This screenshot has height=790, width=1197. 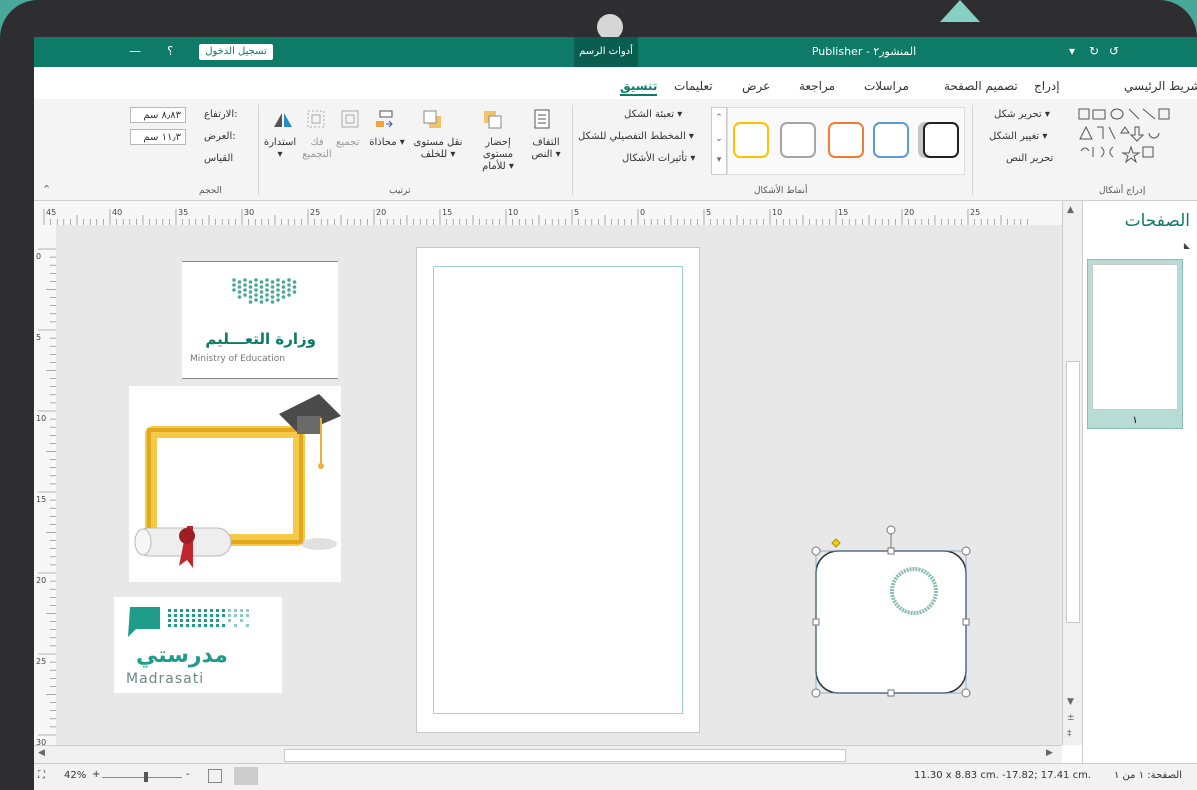 I want to click on group-button: تجميع, so click(x=347, y=142).